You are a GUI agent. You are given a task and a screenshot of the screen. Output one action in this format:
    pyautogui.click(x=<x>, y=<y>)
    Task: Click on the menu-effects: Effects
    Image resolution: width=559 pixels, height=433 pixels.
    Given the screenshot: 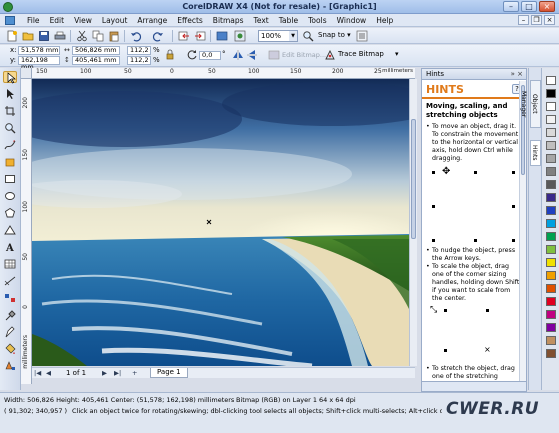 What is the action you would take?
    pyautogui.click(x=190, y=20)
    